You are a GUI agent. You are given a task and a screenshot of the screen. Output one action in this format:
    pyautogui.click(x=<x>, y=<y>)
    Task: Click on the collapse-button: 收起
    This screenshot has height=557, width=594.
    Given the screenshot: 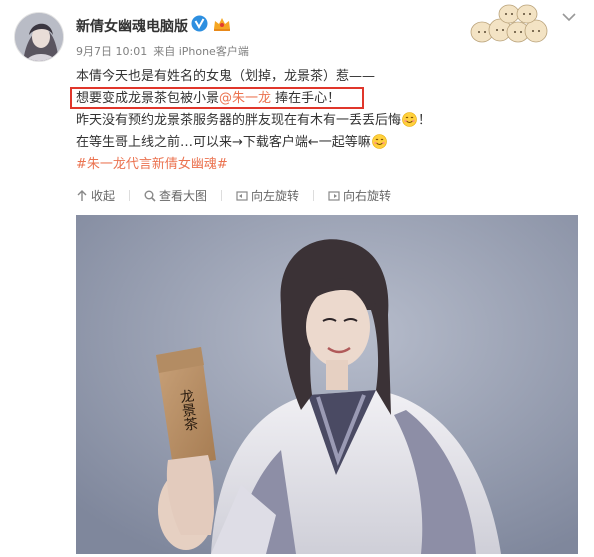 What is the action you would take?
    pyautogui.click(x=95, y=195)
    